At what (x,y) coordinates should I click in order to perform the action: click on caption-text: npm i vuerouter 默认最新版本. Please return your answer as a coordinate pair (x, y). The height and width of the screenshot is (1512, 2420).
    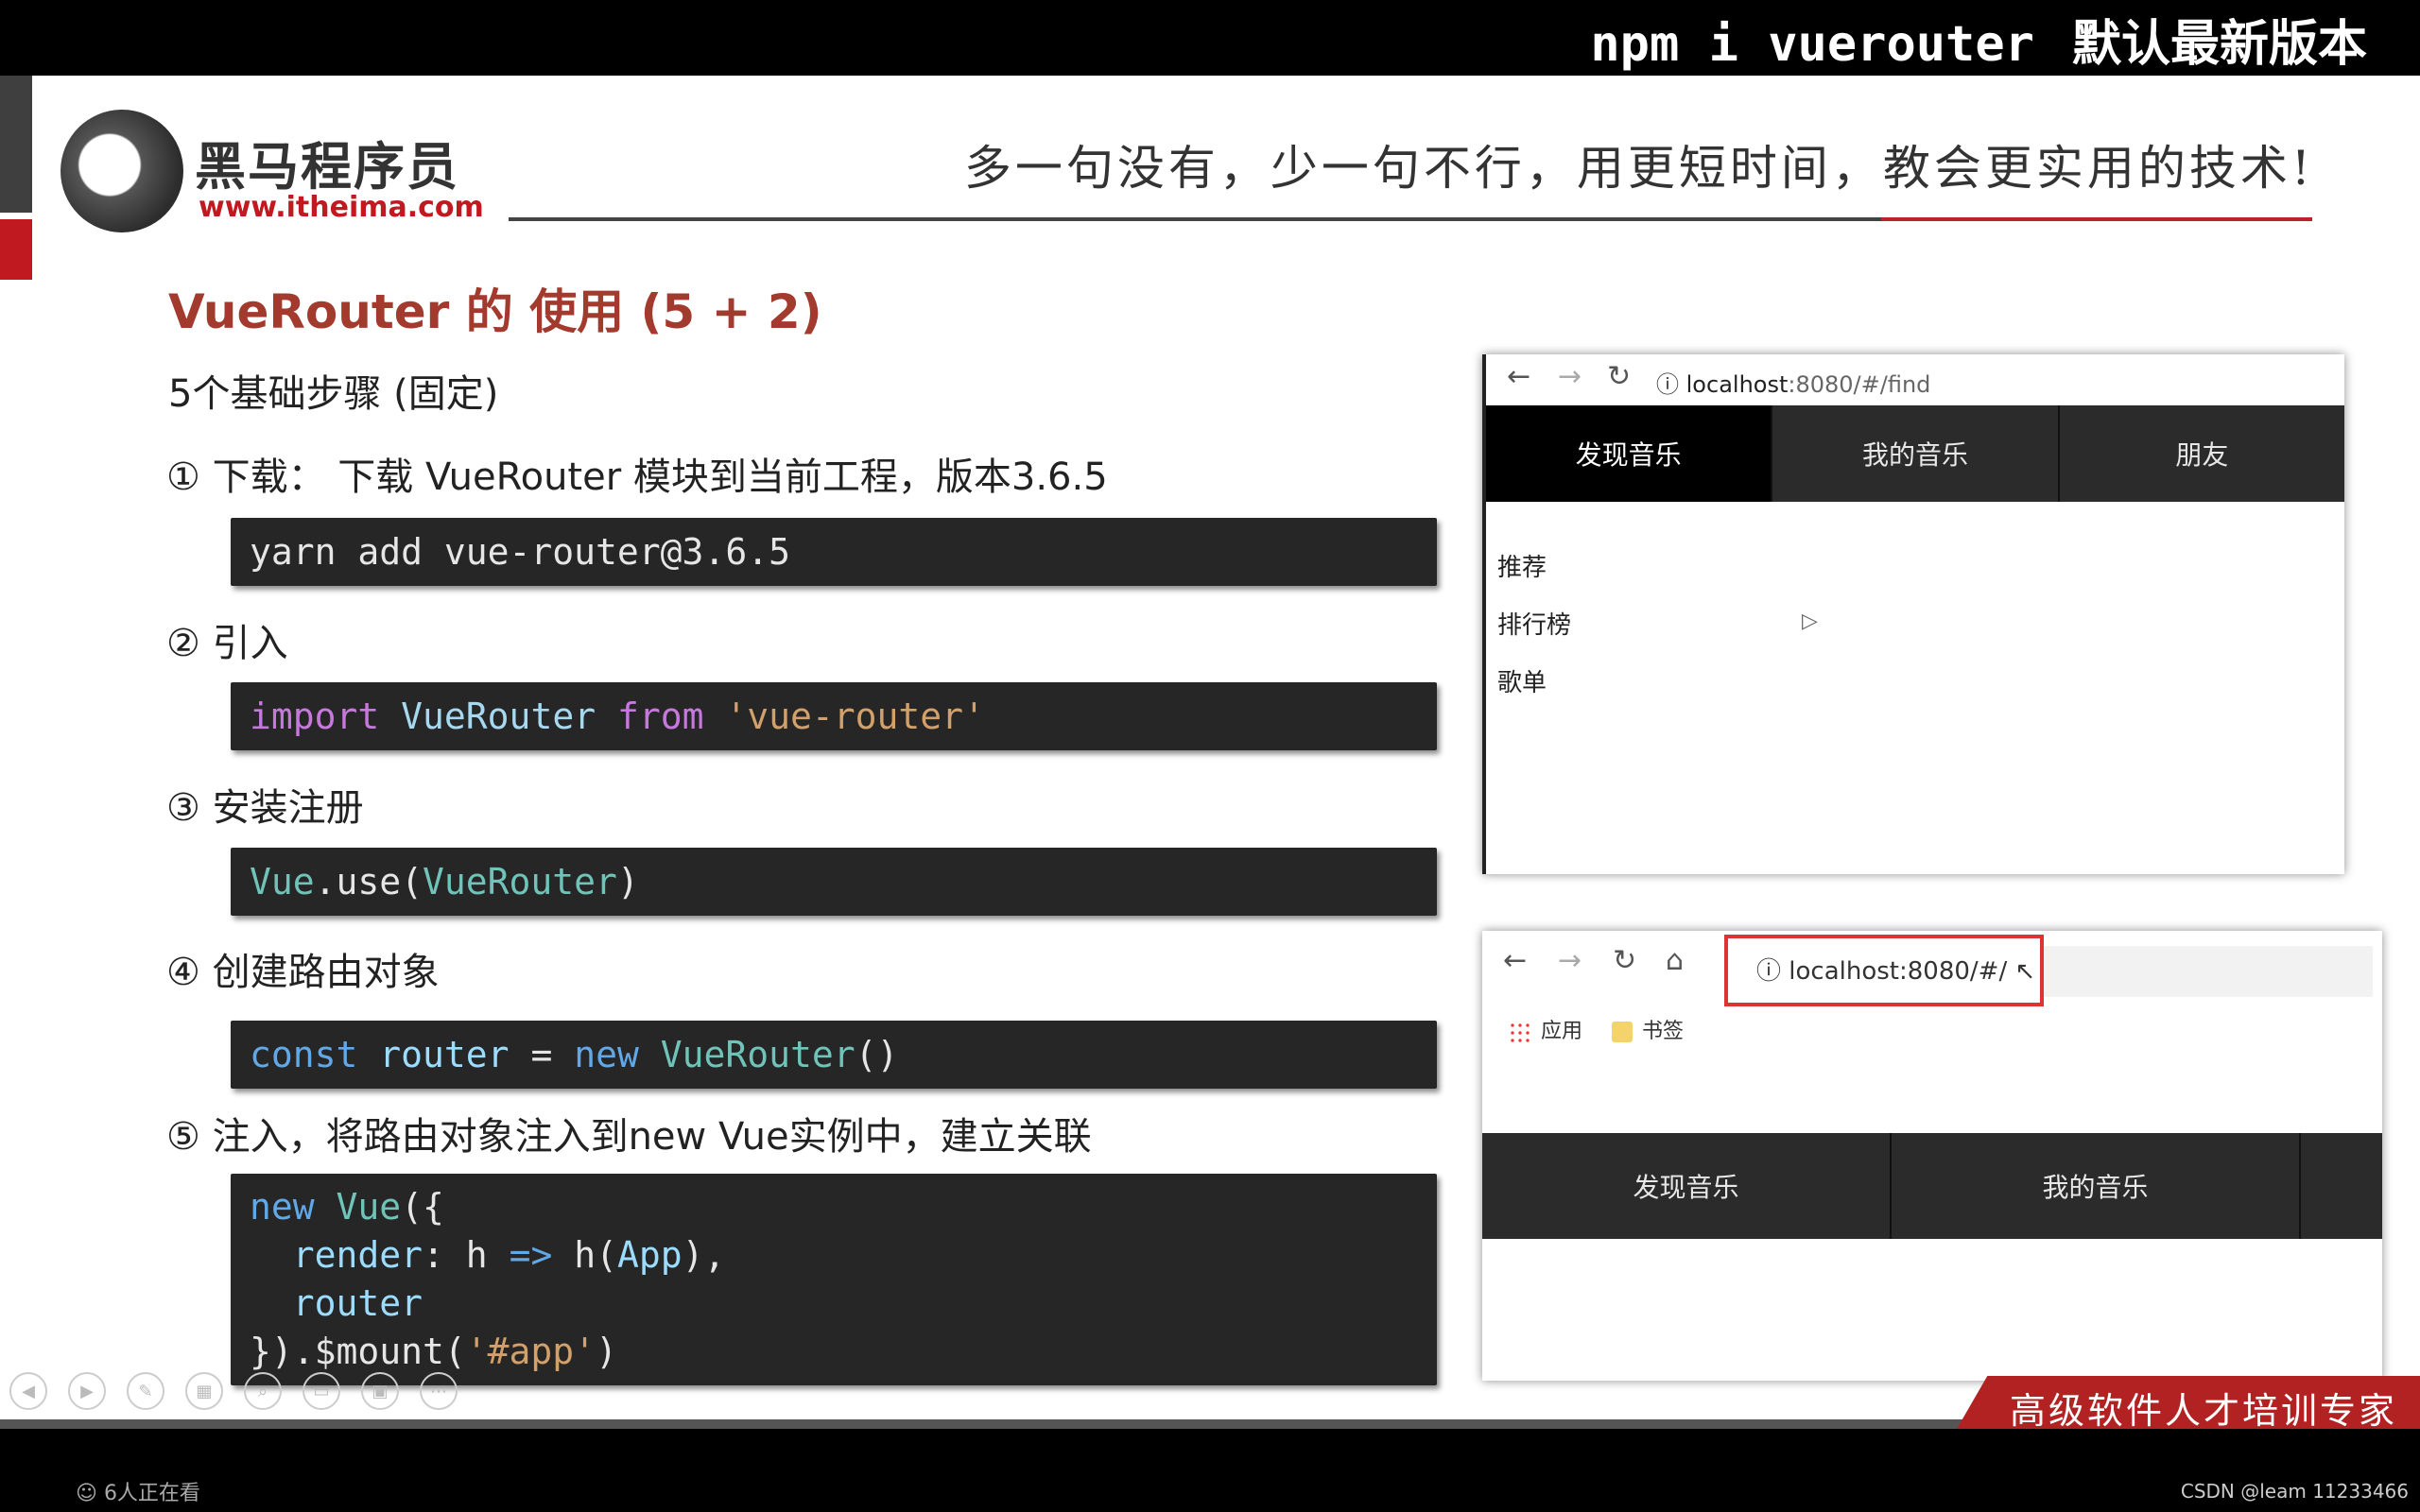
    Looking at the image, I should click on (1978, 39).